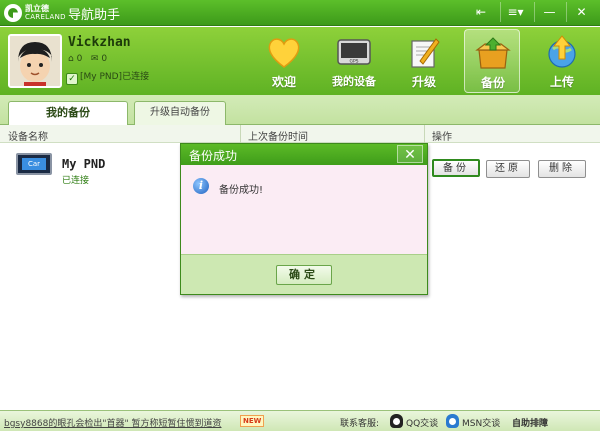  What do you see at coordinates (562, 169) in the screenshot?
I see `delete-button: 删除` at bounding box center [562, 169].